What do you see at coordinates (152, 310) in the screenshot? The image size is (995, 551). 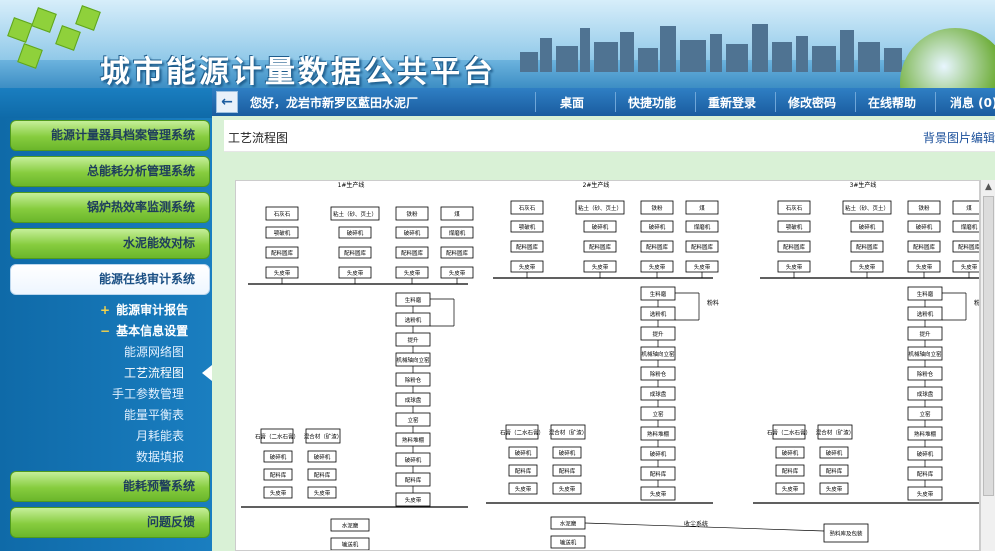 I see `subsection-label: 能源审计报告` at bounding box center [152, 310].